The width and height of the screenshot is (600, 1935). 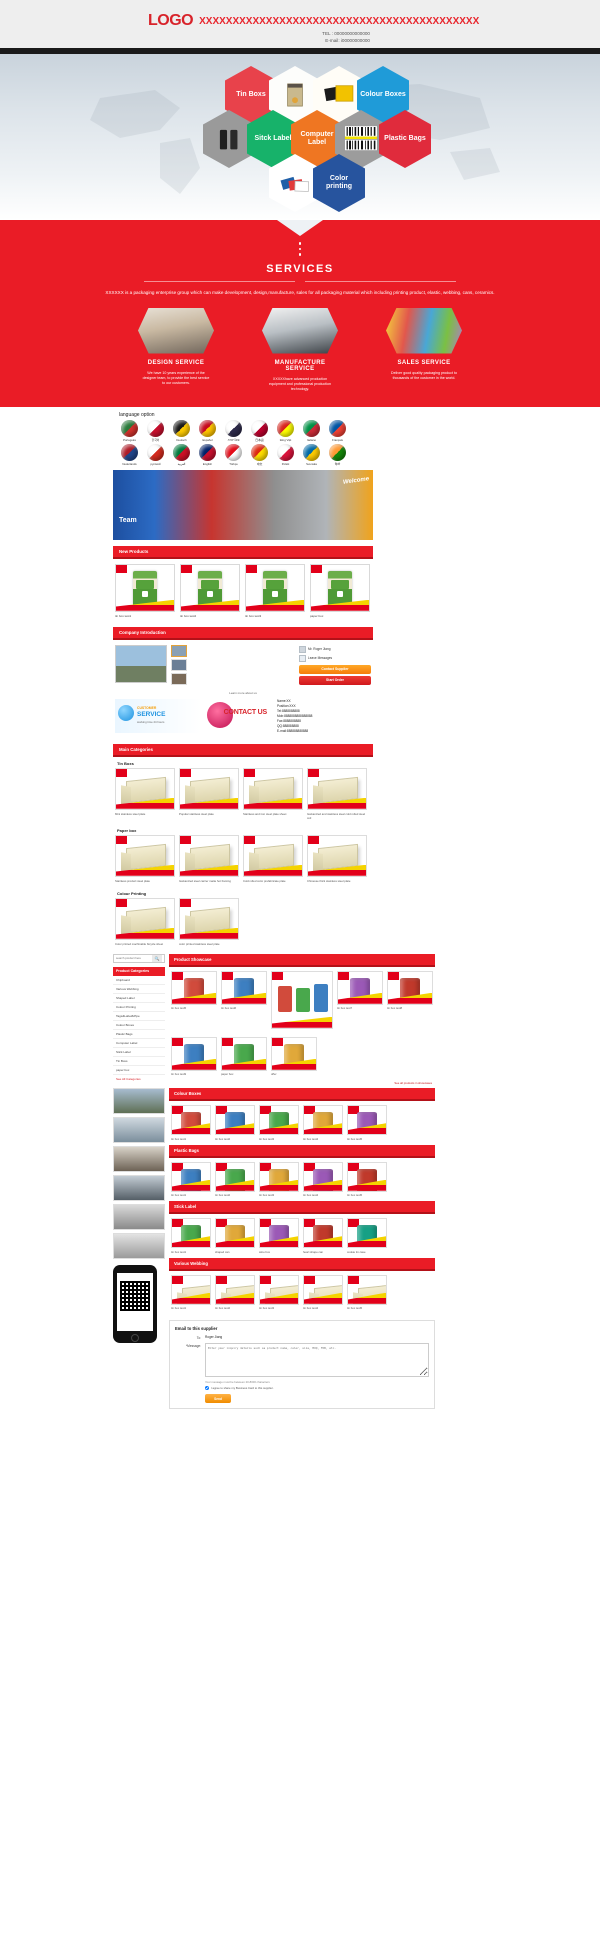 I want to click on sidebar-category-item: paper box, so click(x=139, y=1070).